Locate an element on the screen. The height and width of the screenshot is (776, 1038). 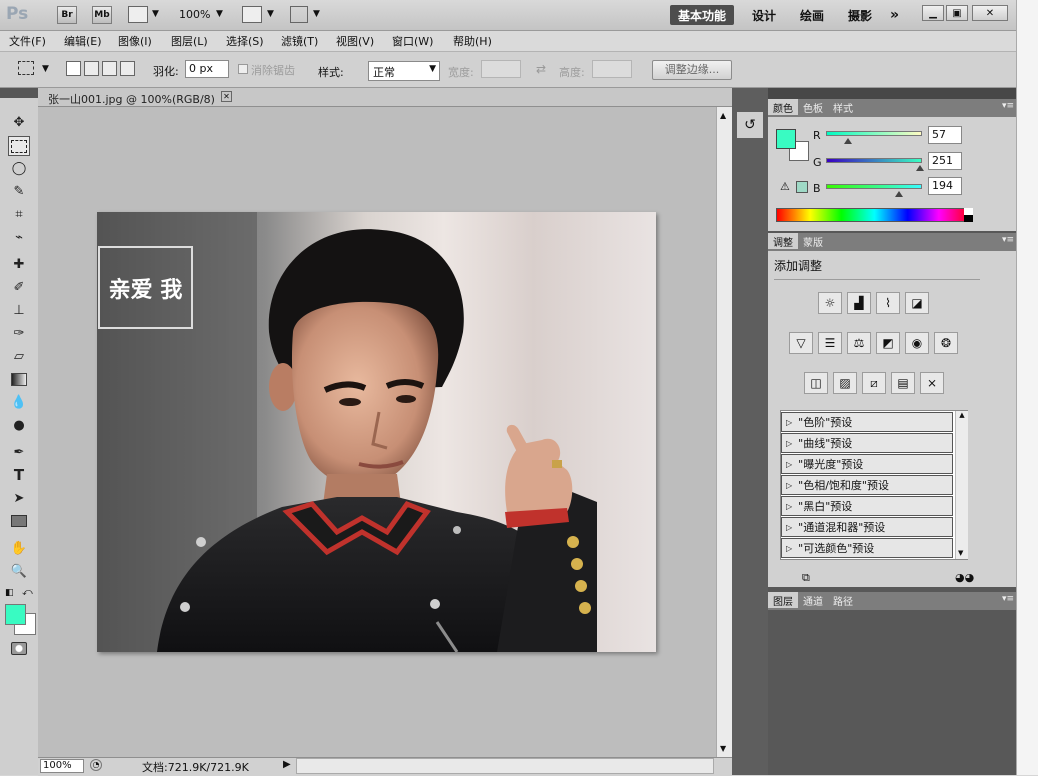
gamut-warning-icon: ⚠ is located at coordinates (785, 186).